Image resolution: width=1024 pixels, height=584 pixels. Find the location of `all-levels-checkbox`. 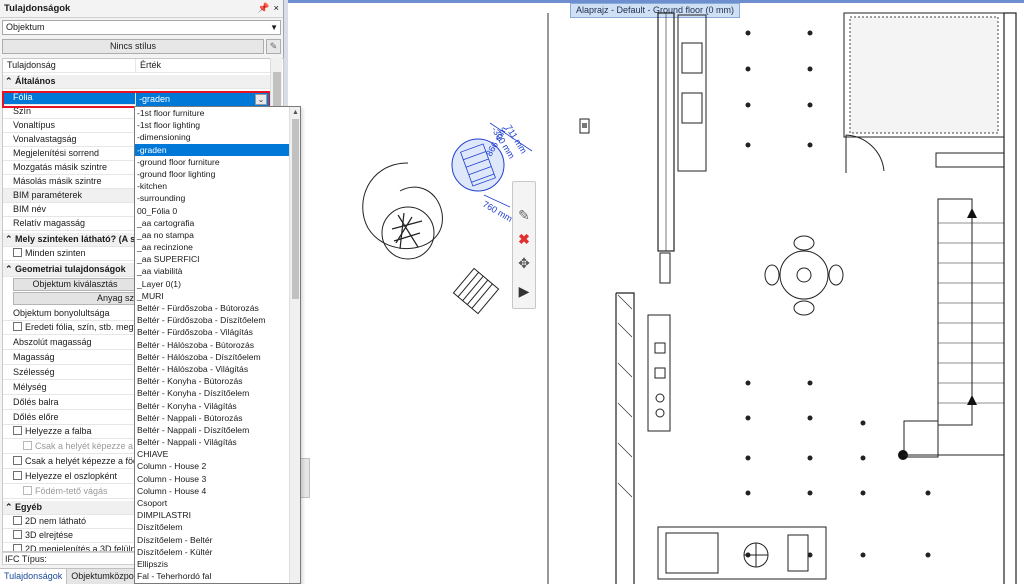

all-levels-checkbox is located at coordinates (17, 252).